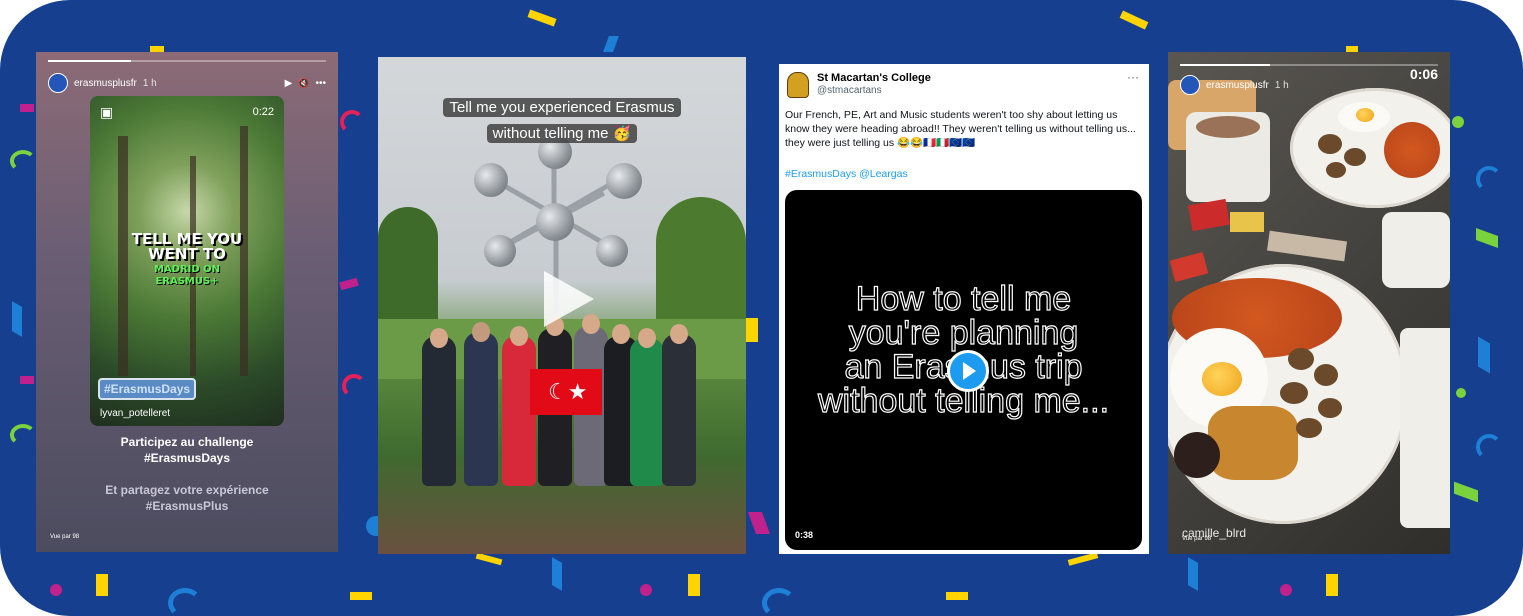 Image resolution: width=1523 pixels, height=616 pixels. Describe the element at coordinates (320, 83) in the screenshot. I see `more-icon: •••` at that location.